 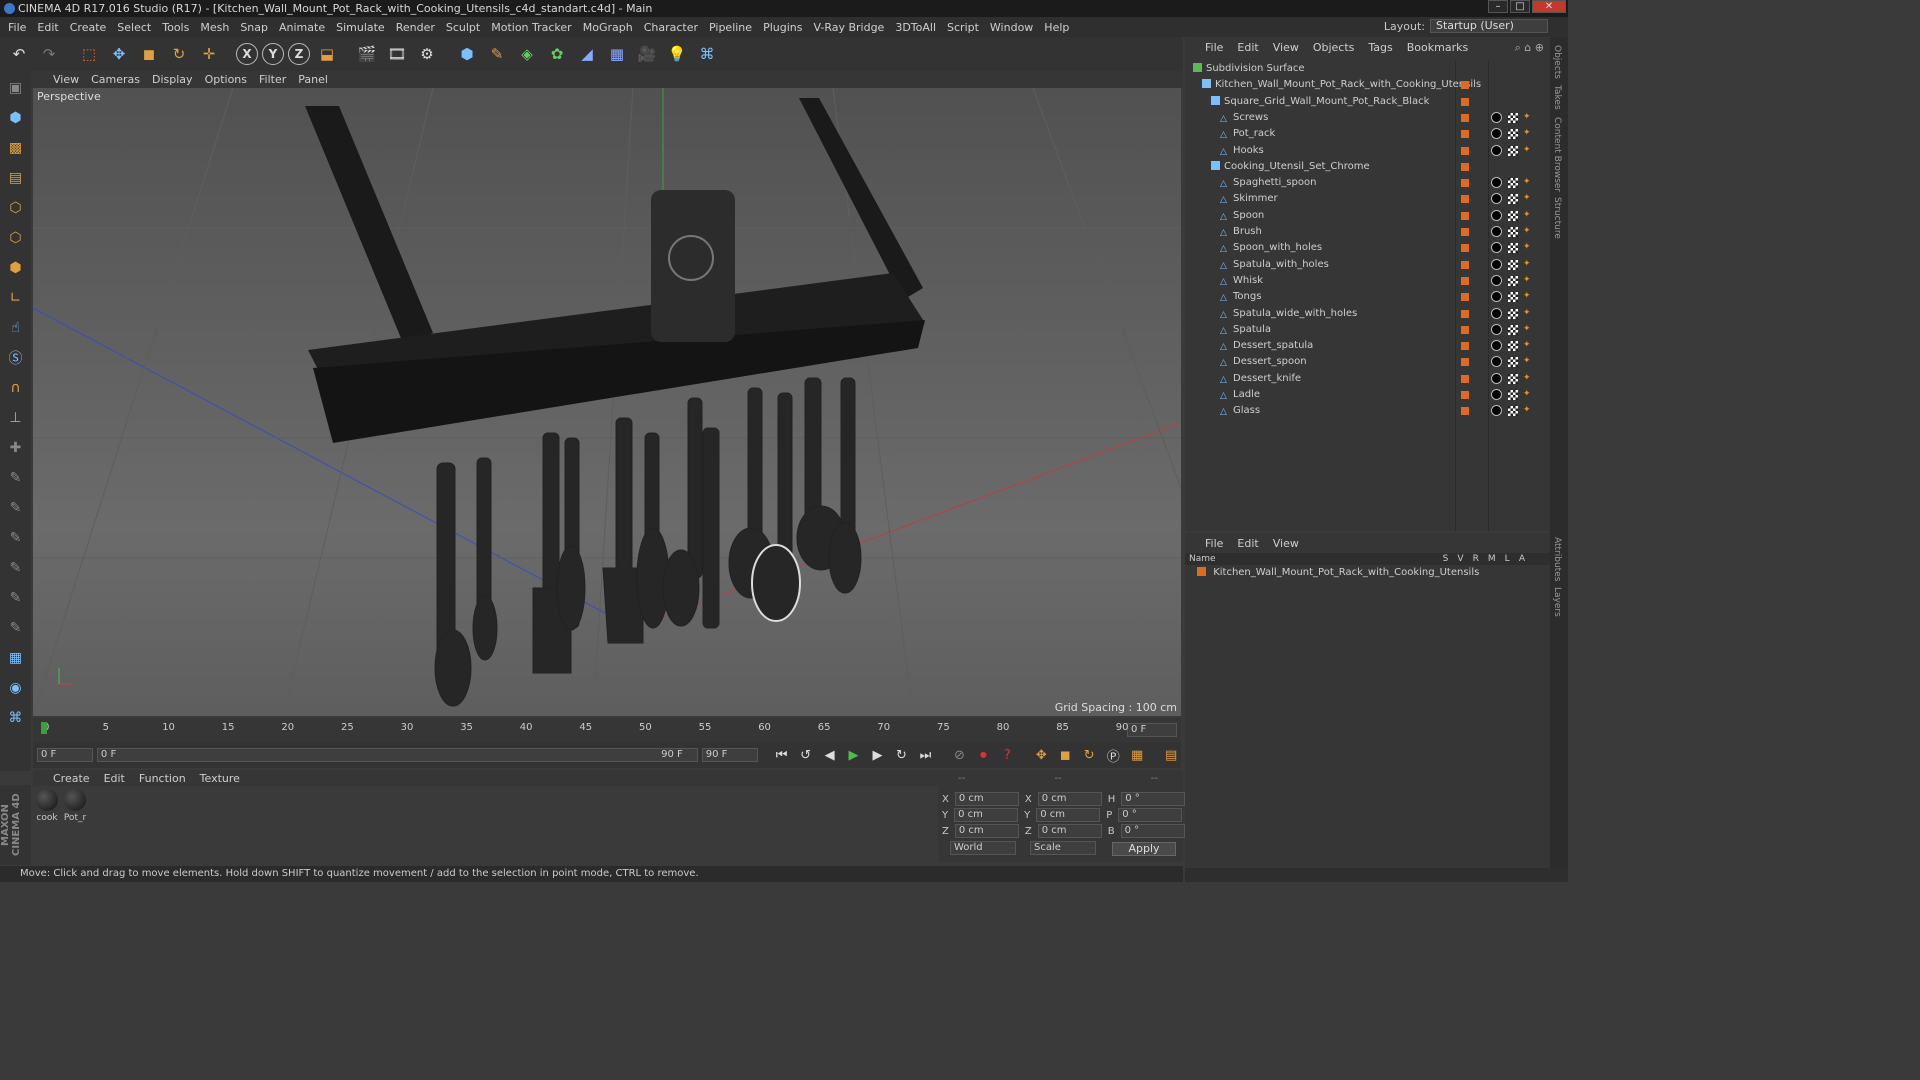 What do you see at coordinates (17, 27) in the screenshot?
I see `menu-file: File` at bounding box center [17, 27].